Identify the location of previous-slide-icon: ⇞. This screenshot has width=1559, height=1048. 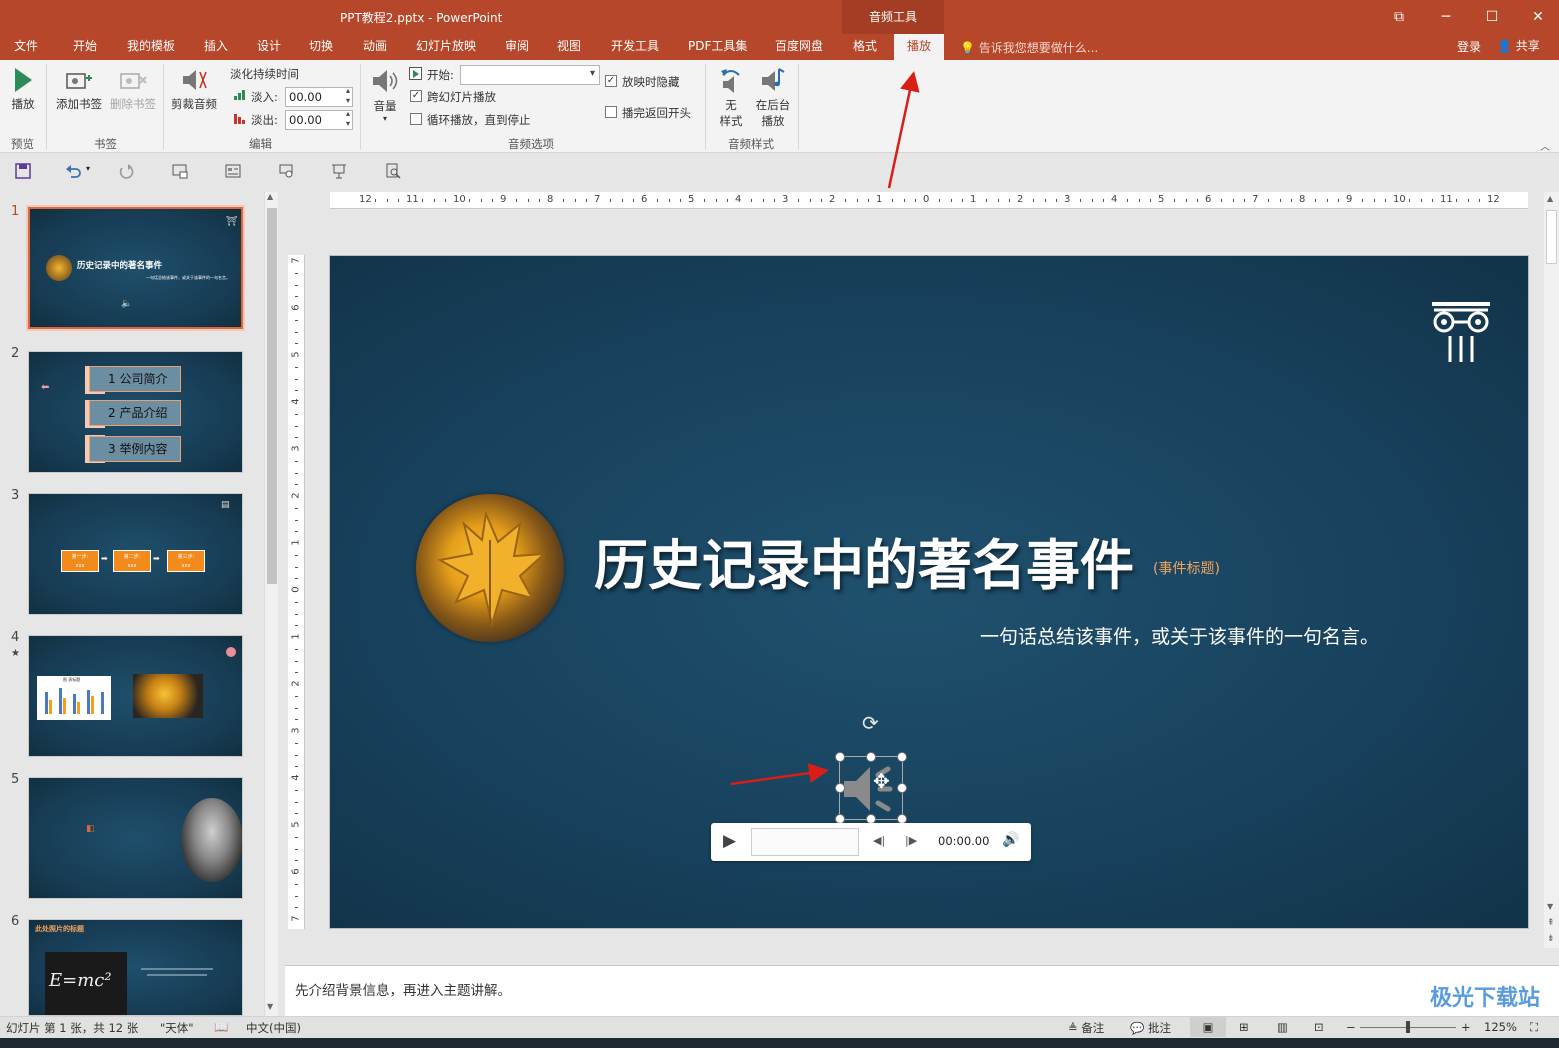
(1551, 923).